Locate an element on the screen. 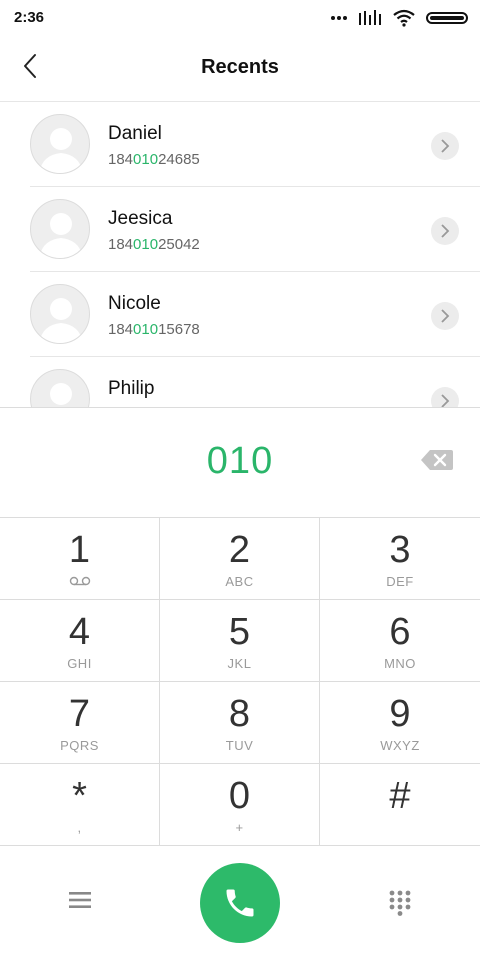  contact-name: Jeesica is located at coordinates (140, 218).